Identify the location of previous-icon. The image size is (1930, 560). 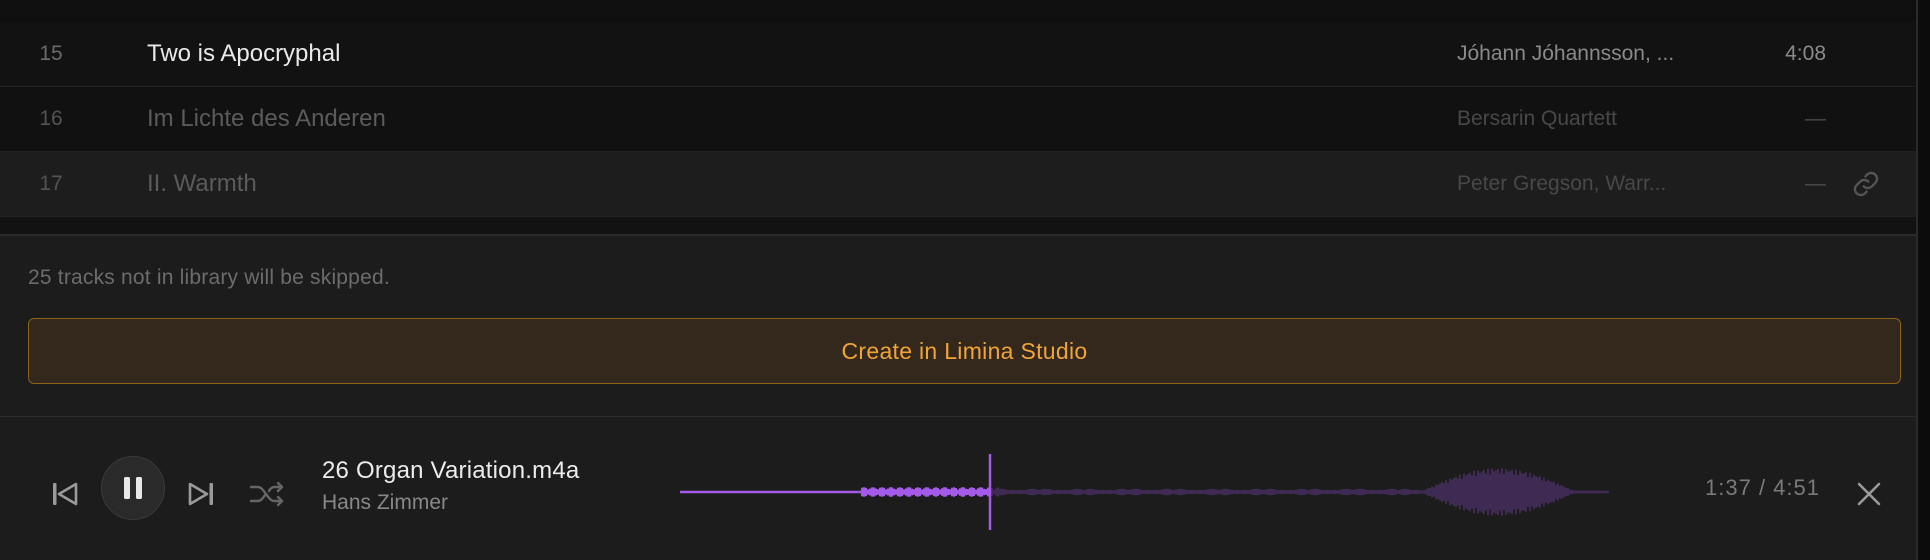
(65, 494).